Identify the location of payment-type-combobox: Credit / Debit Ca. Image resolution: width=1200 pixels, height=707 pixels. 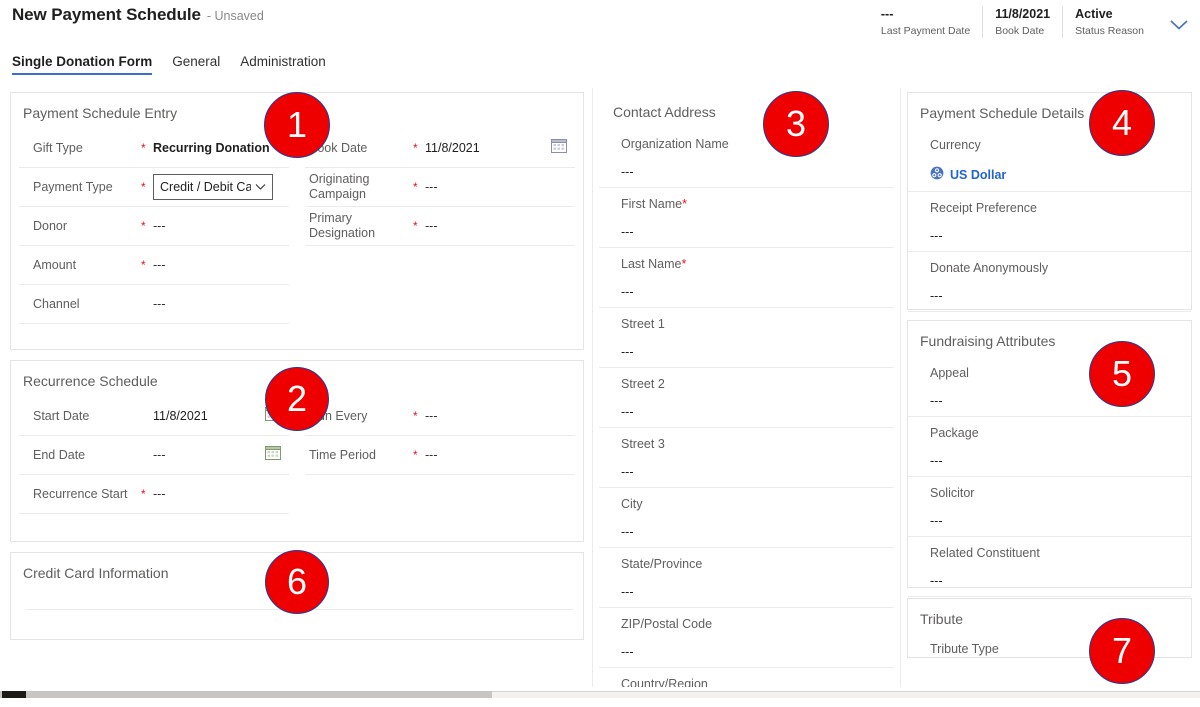
(213, 187).